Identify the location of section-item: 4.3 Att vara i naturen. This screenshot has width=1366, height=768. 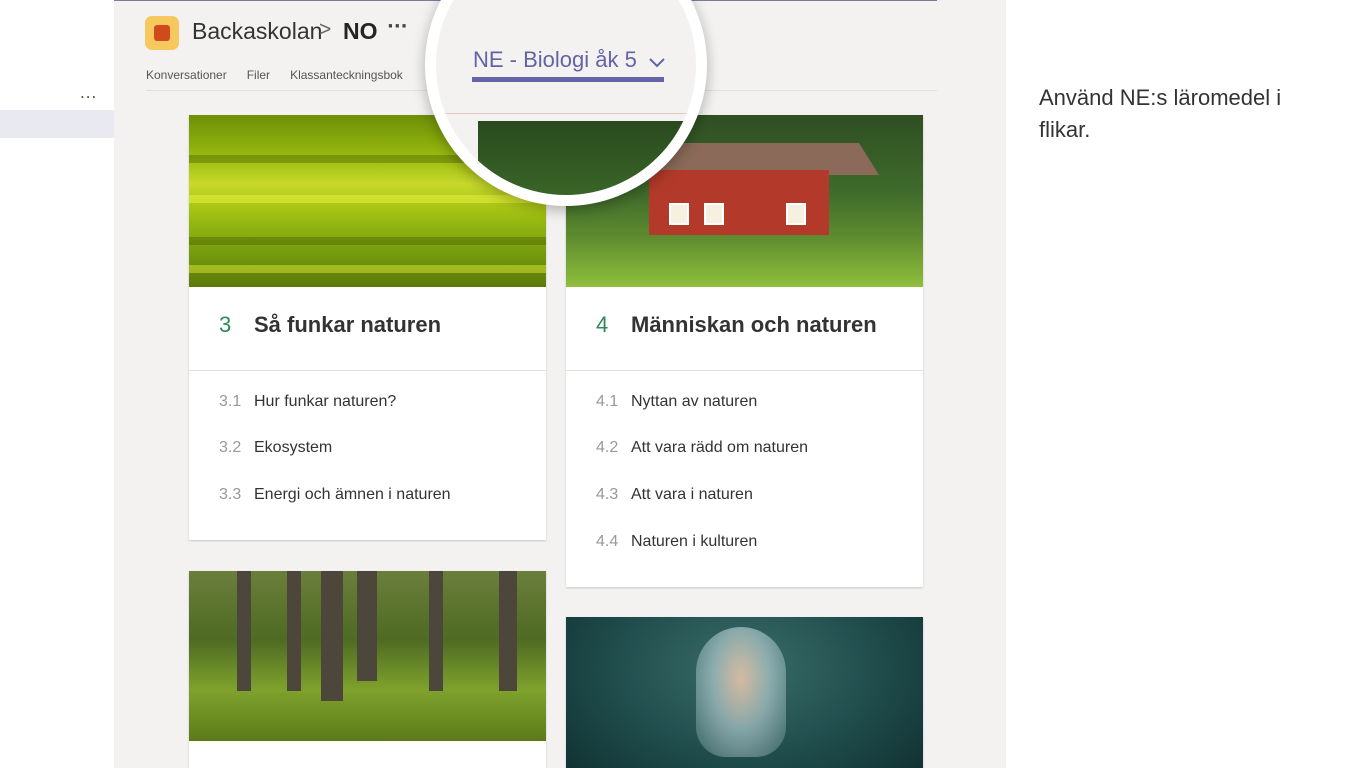
(674, 495).